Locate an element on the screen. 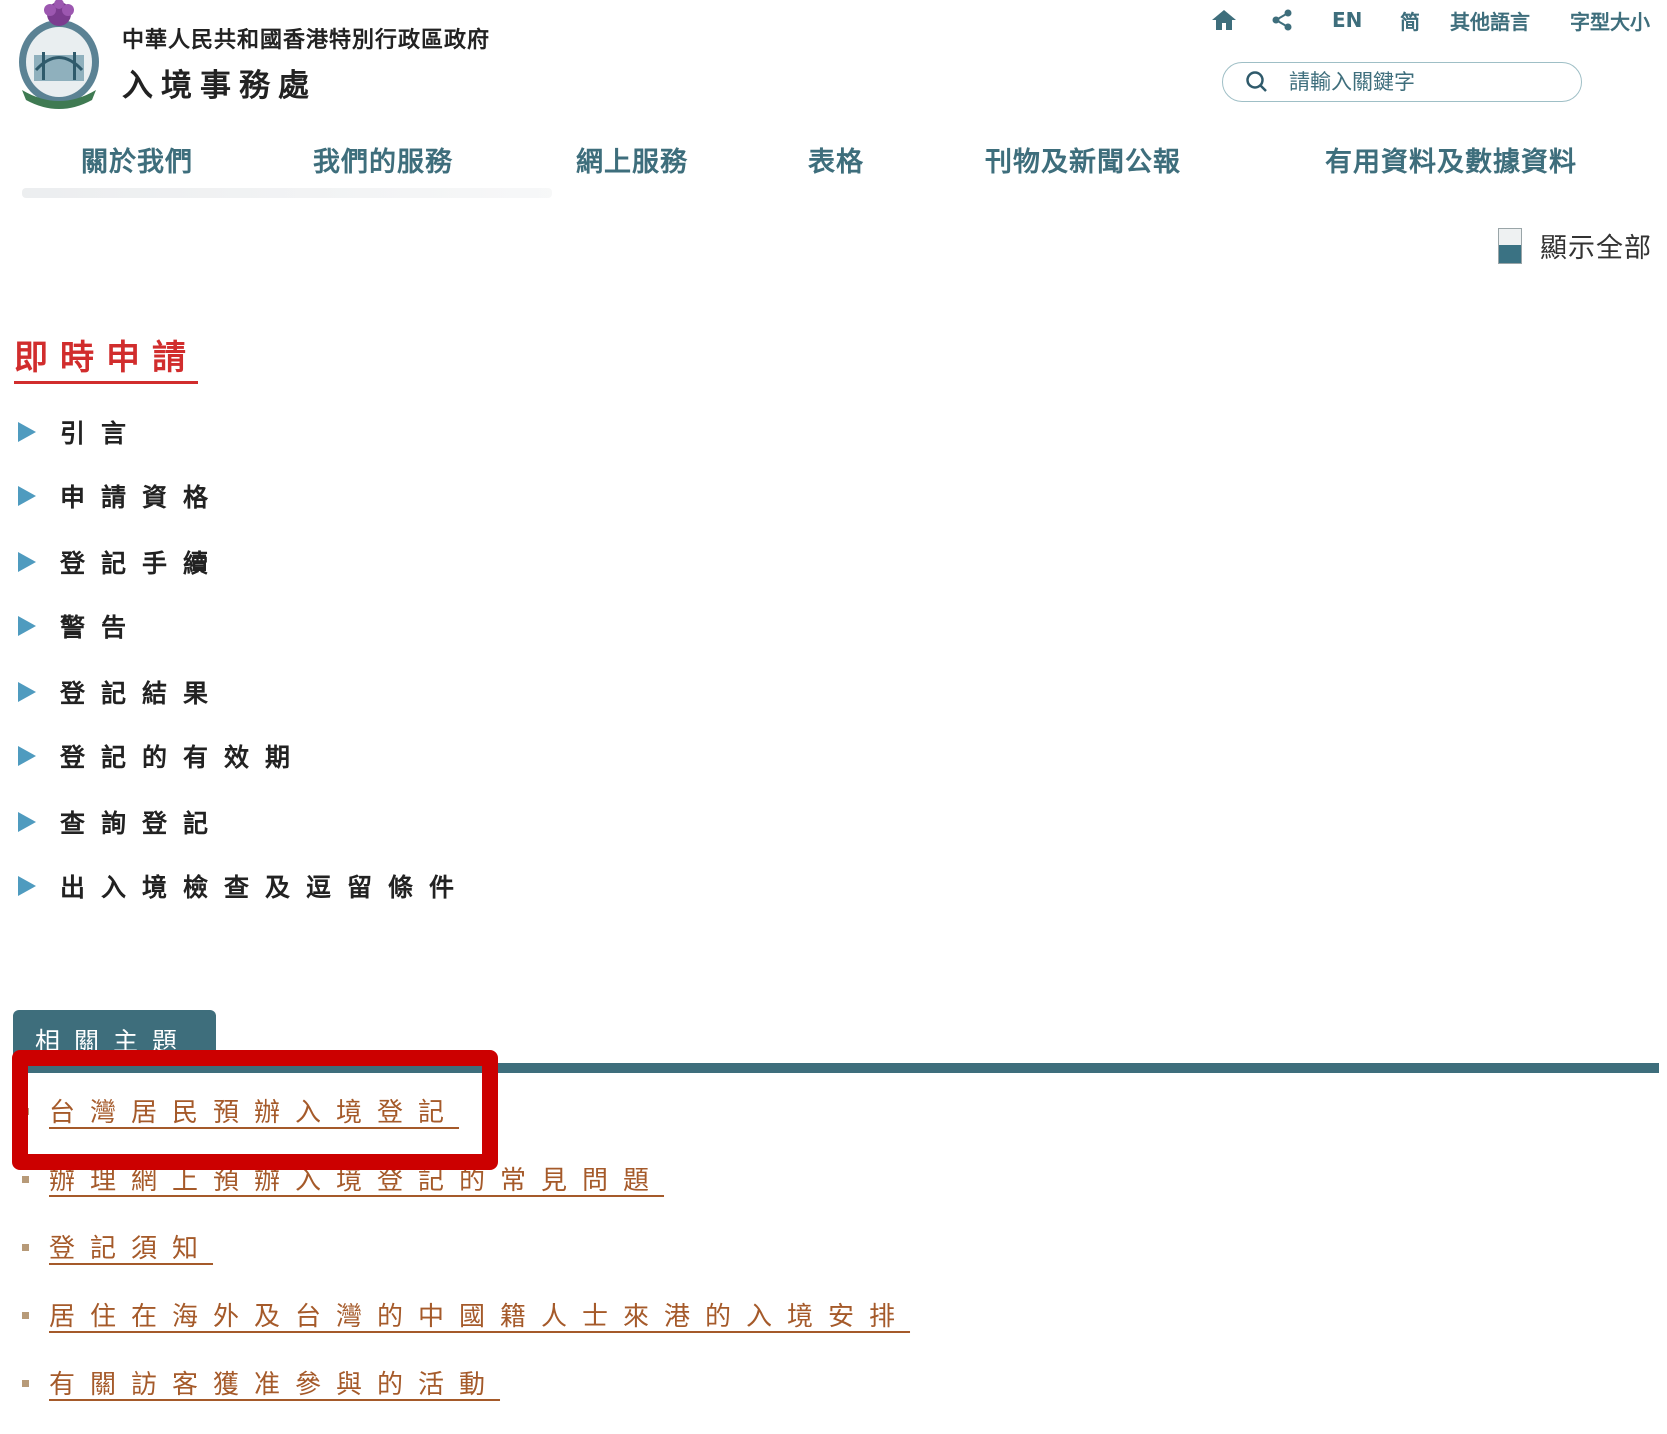 The image size is (1667, 1434). department-title: 入境事務處 is located at coordinates (219, 82).